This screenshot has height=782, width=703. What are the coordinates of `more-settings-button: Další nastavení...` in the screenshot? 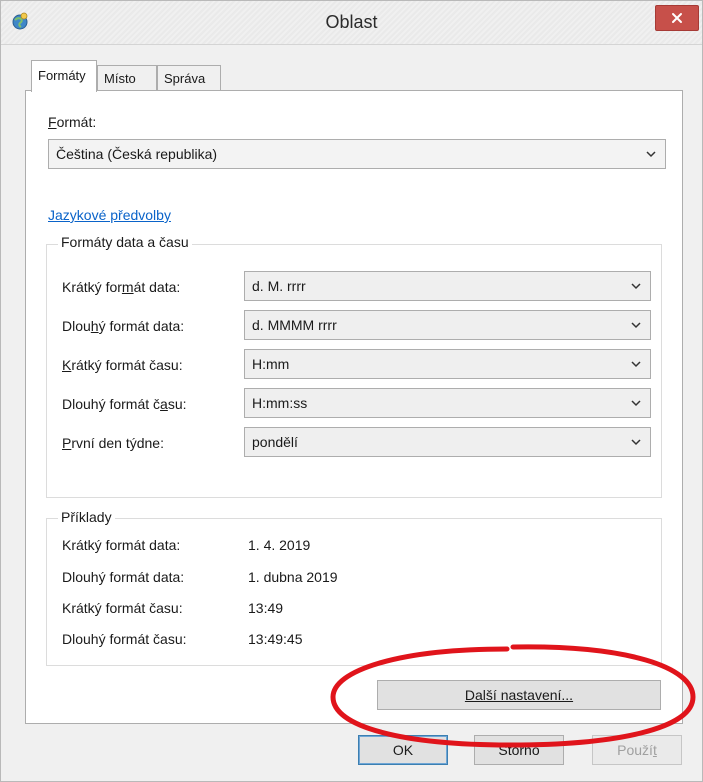 It's located at (519, 695).